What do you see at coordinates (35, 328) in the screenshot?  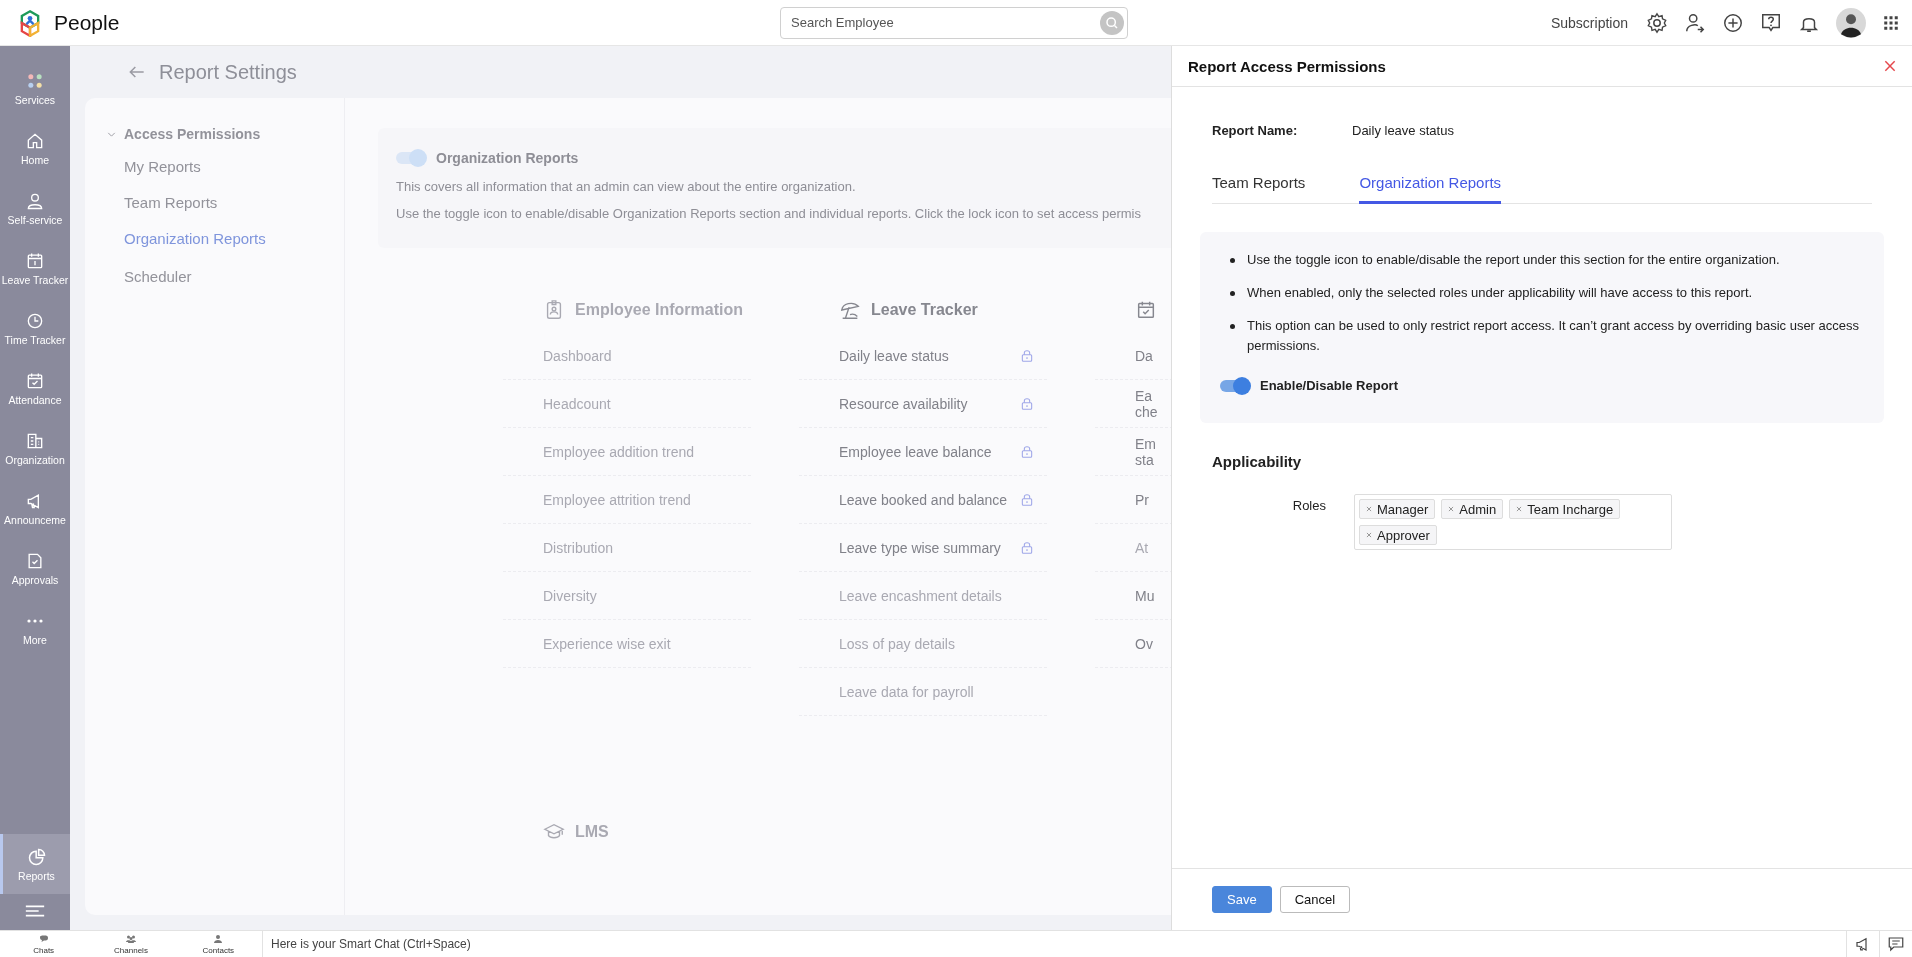 I see `sidebar-item: Time Tracker` at bounding box center [35, 328].